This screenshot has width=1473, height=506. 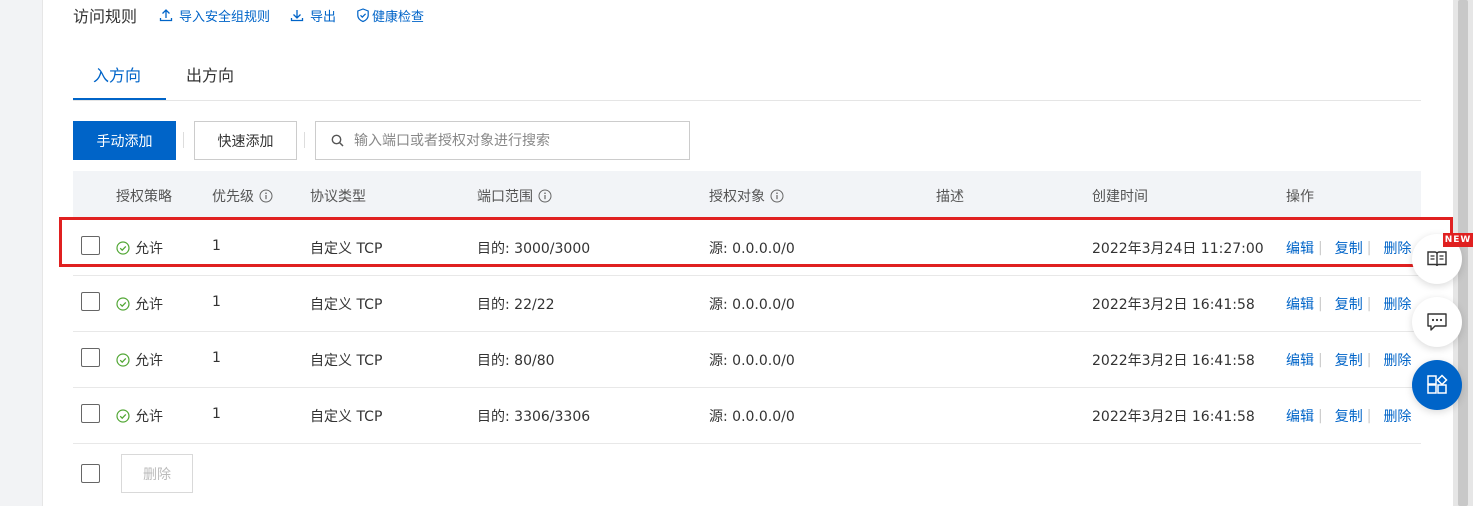 I want to click on batch-delete-button: 删除, so click(x=157, y=473).